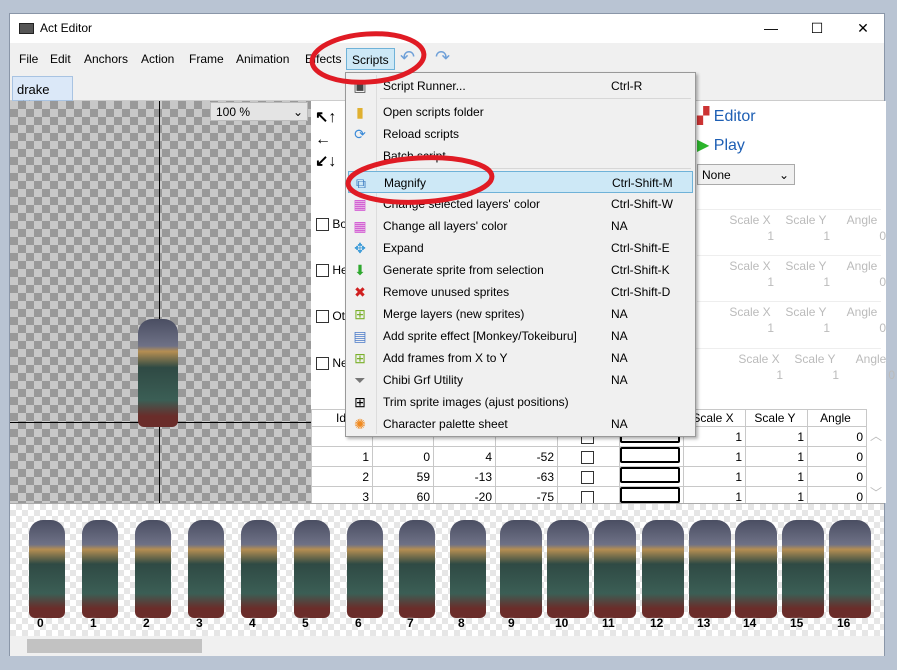 Image resolution: width=897 pixels, height=670 pixels. I want to click on menu-frame: Frame, so click(206, 59).